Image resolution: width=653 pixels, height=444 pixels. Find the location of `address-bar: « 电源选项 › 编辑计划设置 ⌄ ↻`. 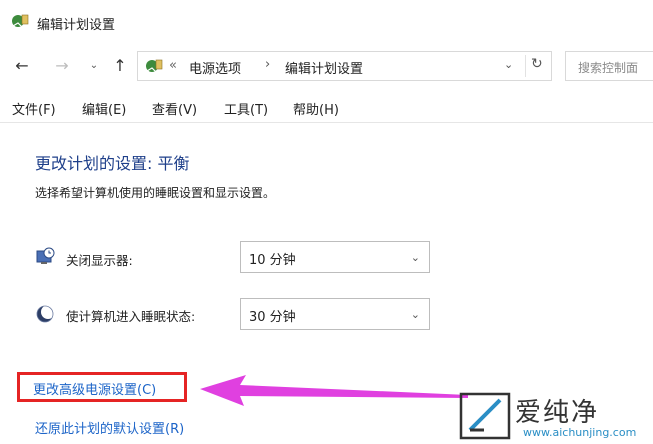

address-bar: « 电源选项 › 编辑计划设置 ⌄ ↻ is located at coordinates (344, 66).